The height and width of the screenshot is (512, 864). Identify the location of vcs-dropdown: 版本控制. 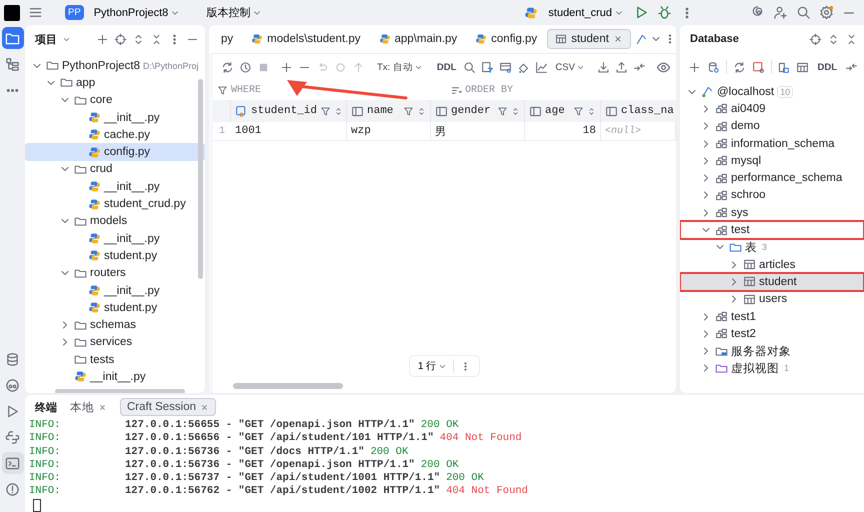
(234, 12).